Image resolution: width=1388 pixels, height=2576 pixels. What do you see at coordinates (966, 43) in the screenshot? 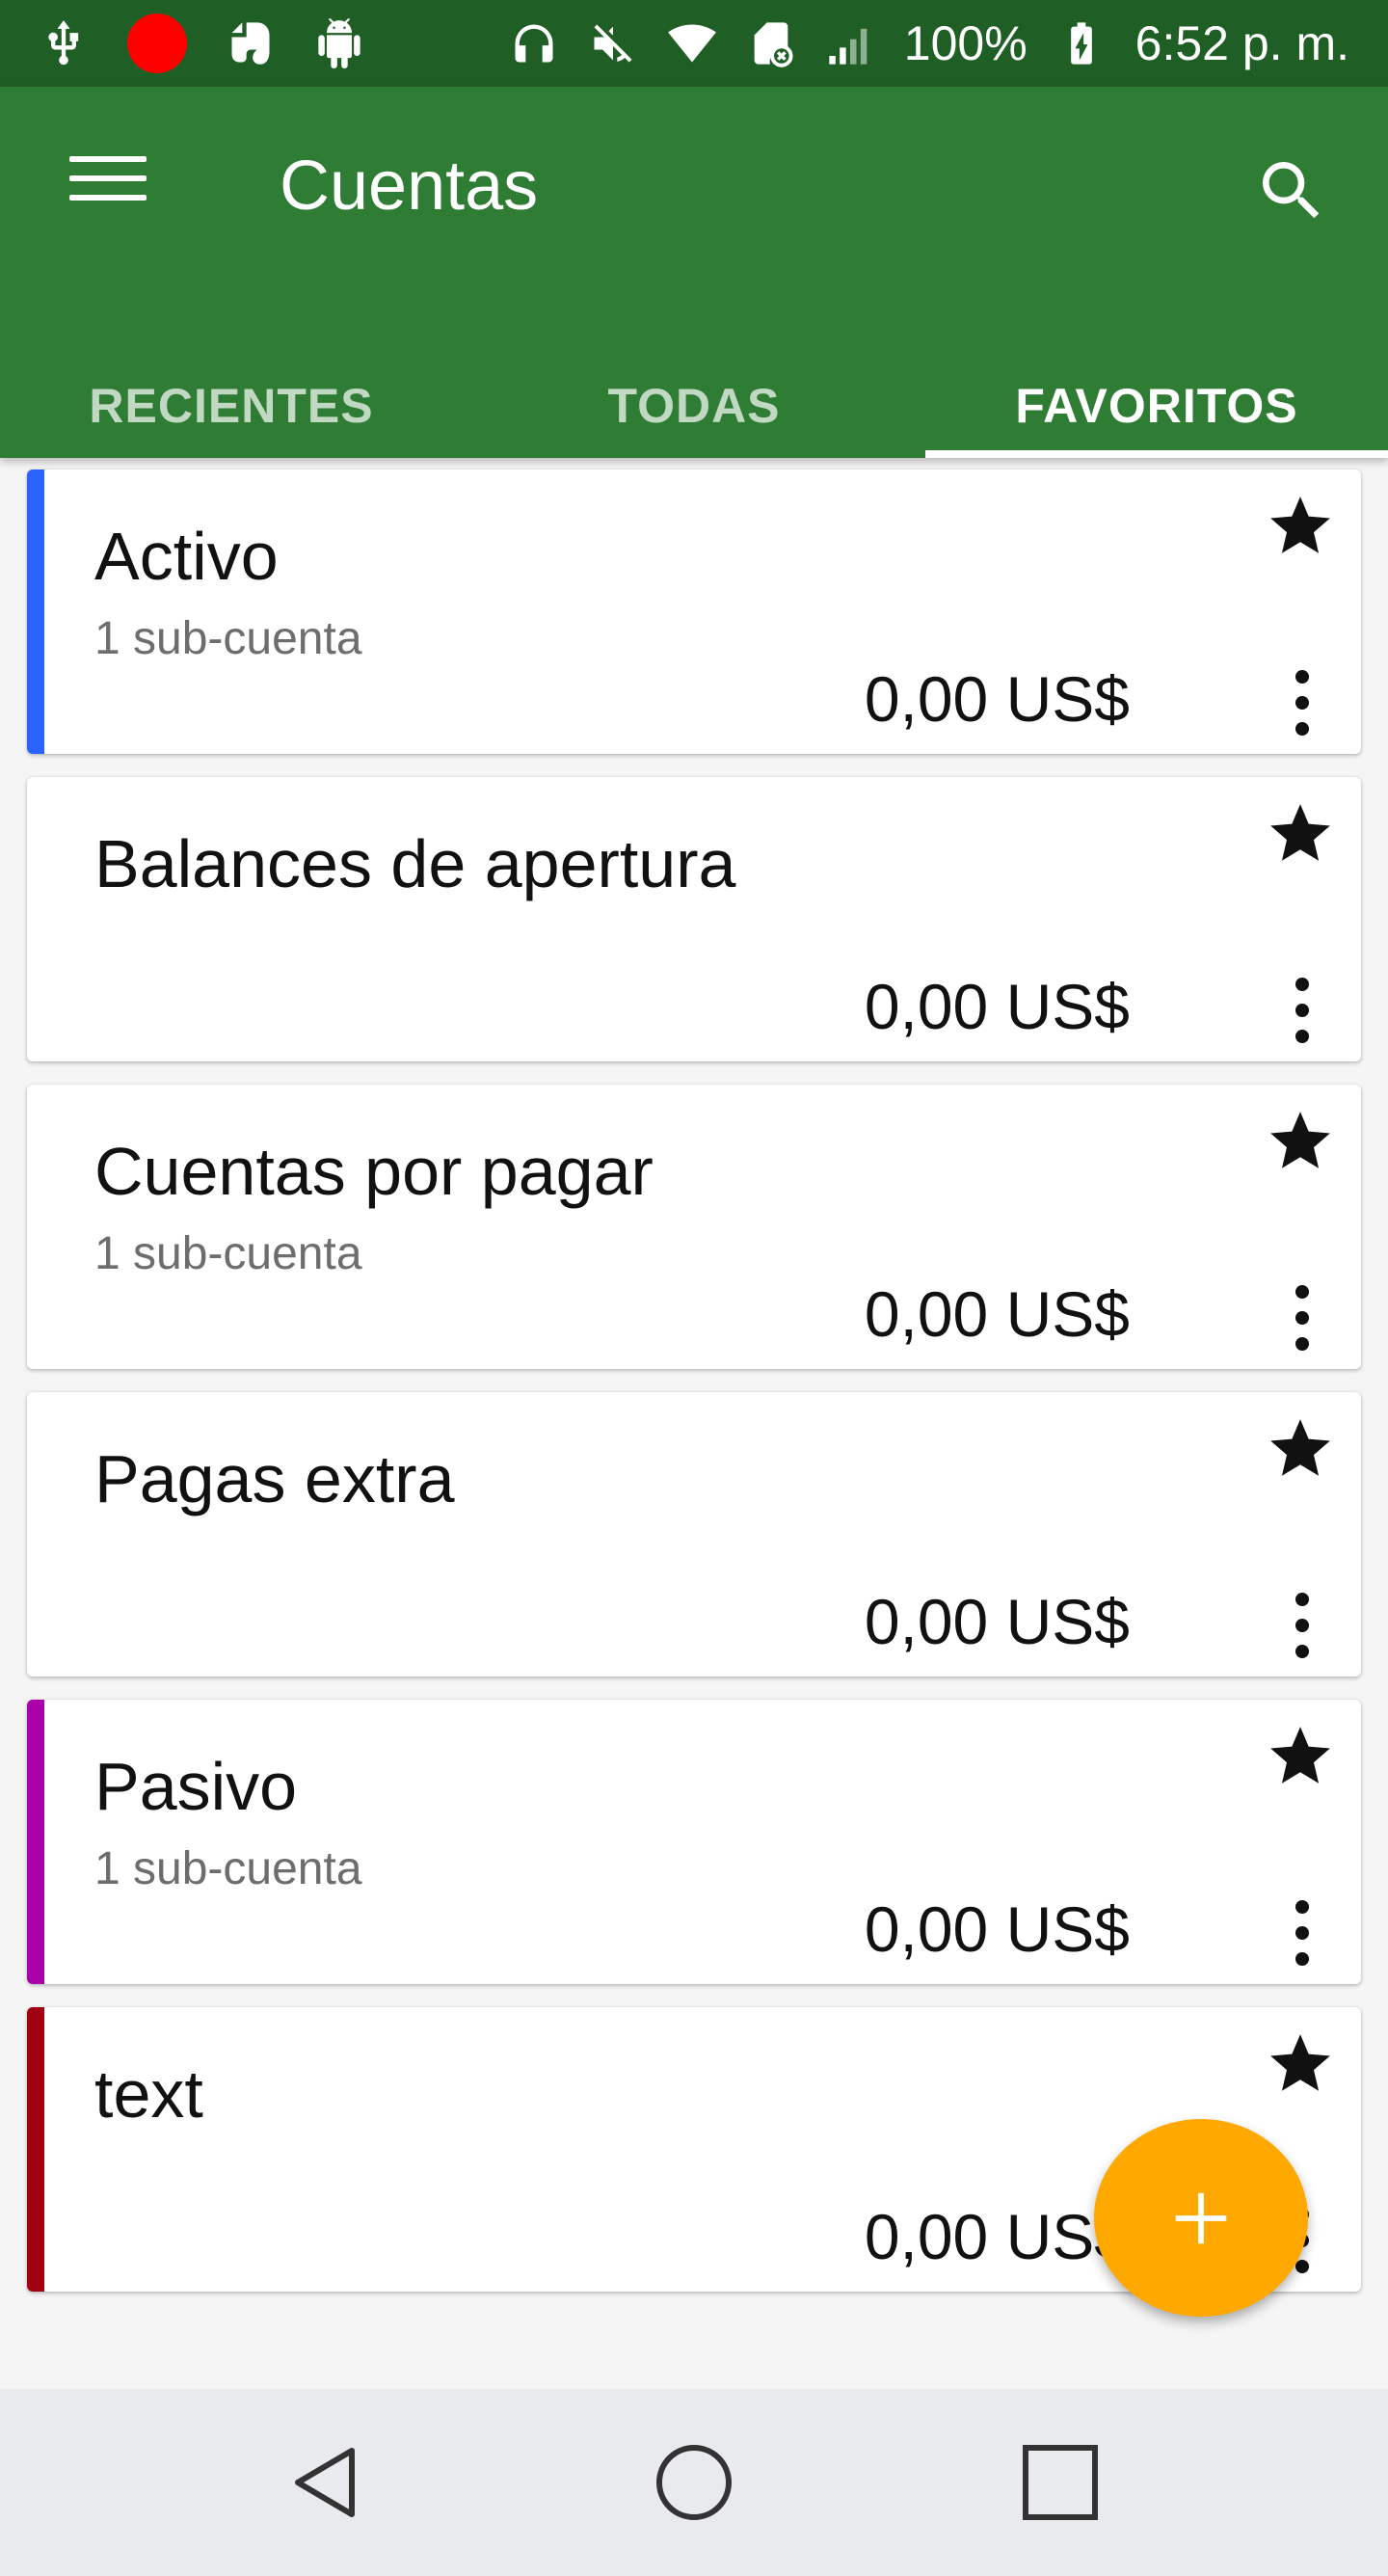
I see `battery-level: 100%` at bounding box center [966, 43].